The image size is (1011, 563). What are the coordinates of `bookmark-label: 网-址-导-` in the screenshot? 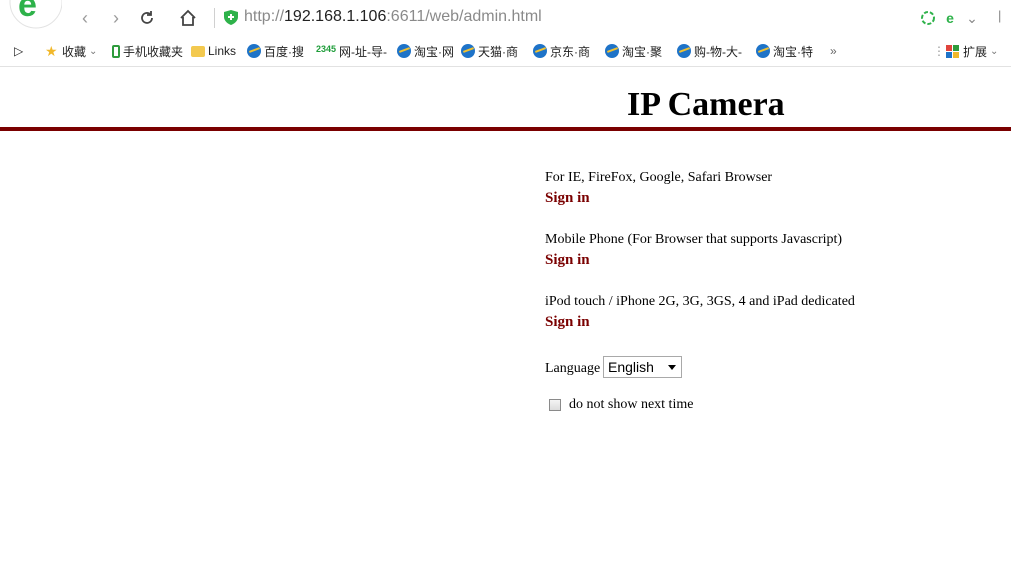 It's located at (363, 51).